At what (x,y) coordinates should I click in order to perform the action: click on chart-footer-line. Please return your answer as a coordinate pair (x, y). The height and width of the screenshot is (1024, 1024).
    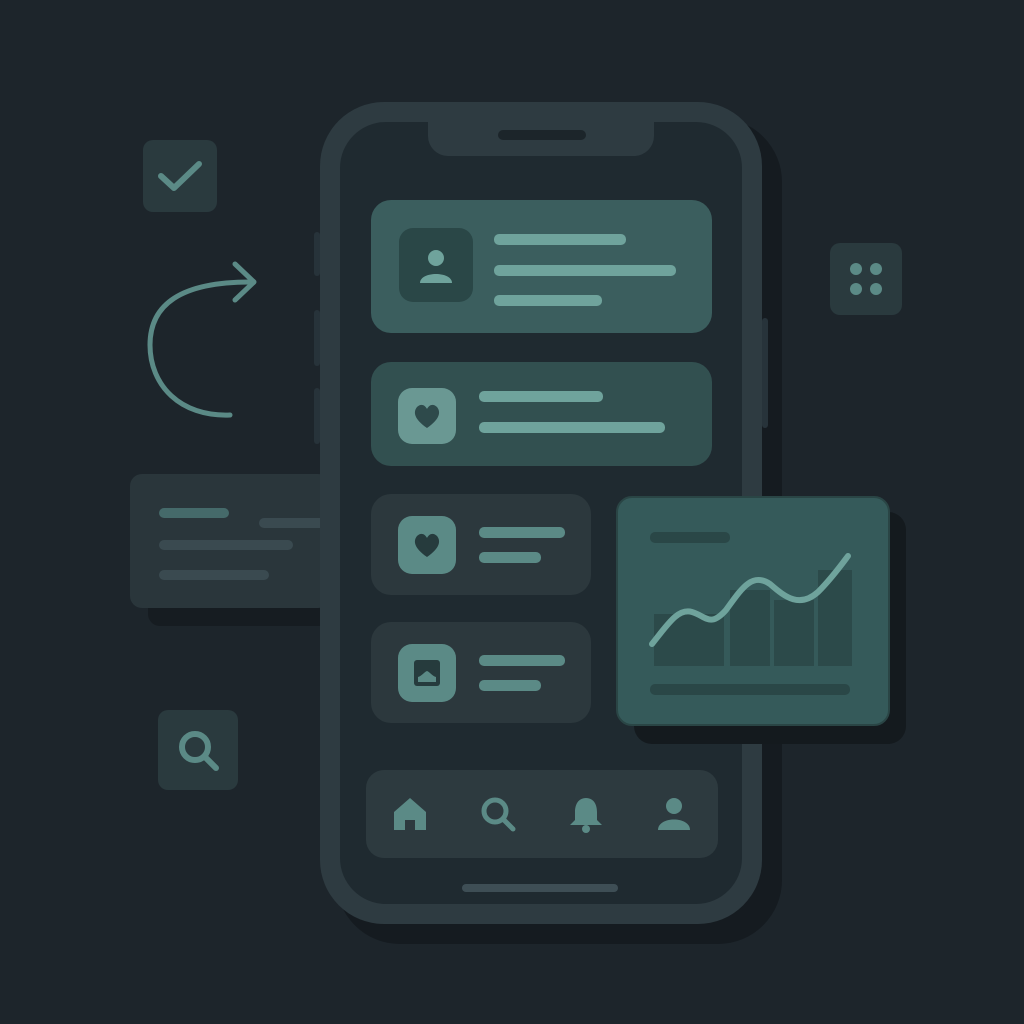
    Looking at the image, I should click on (750, 689).